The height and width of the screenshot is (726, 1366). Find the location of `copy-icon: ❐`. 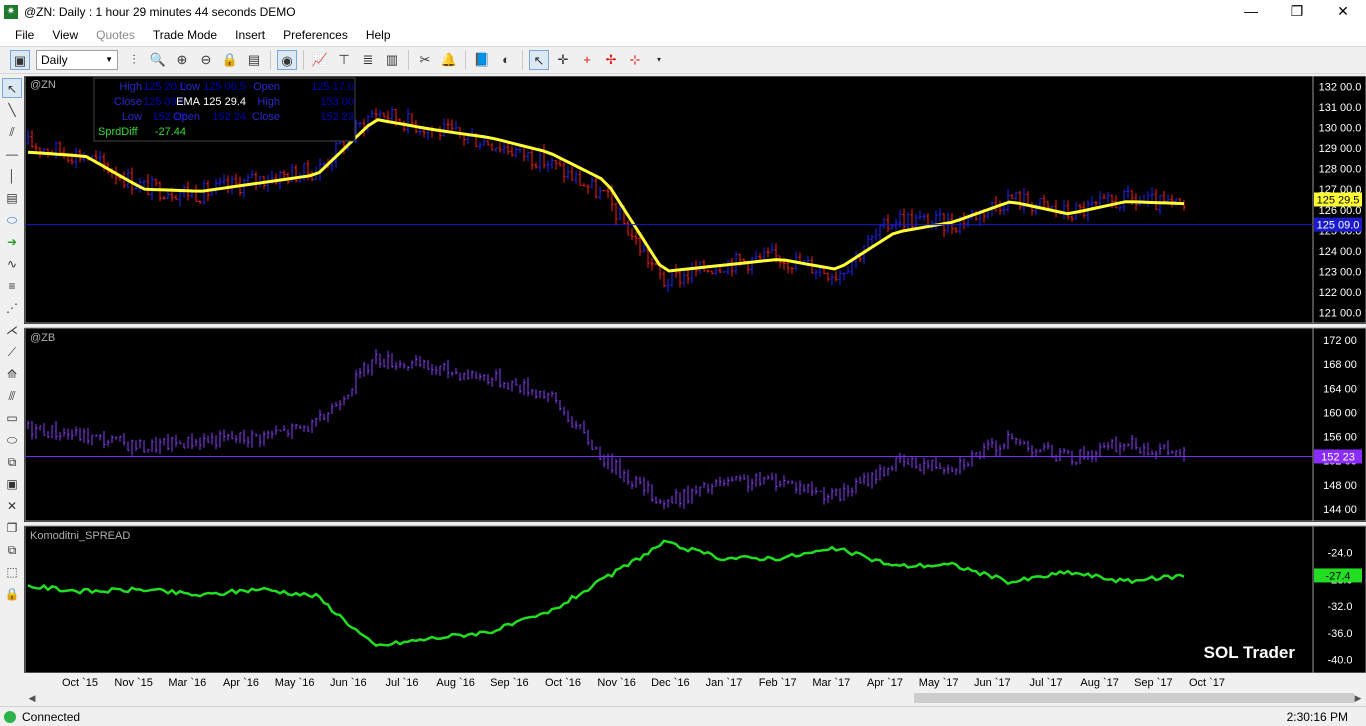

copy-icon: ❐ is located at coordinates (12, 528).